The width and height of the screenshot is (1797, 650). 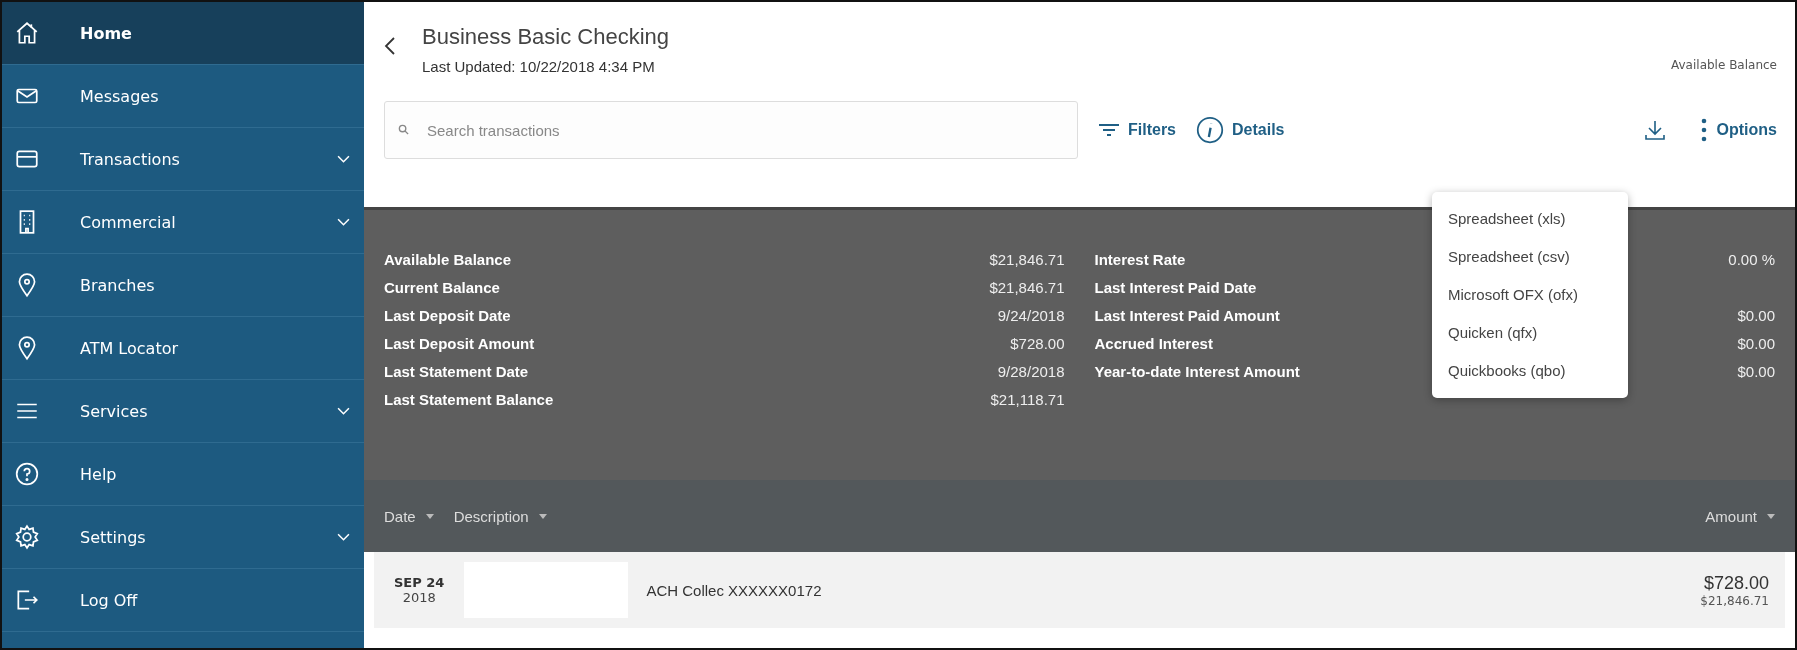 What do you see at coordinates (1137, 130) in the screenshot?
I see `filters-button: Filters` at bounding box center [1137, 130].